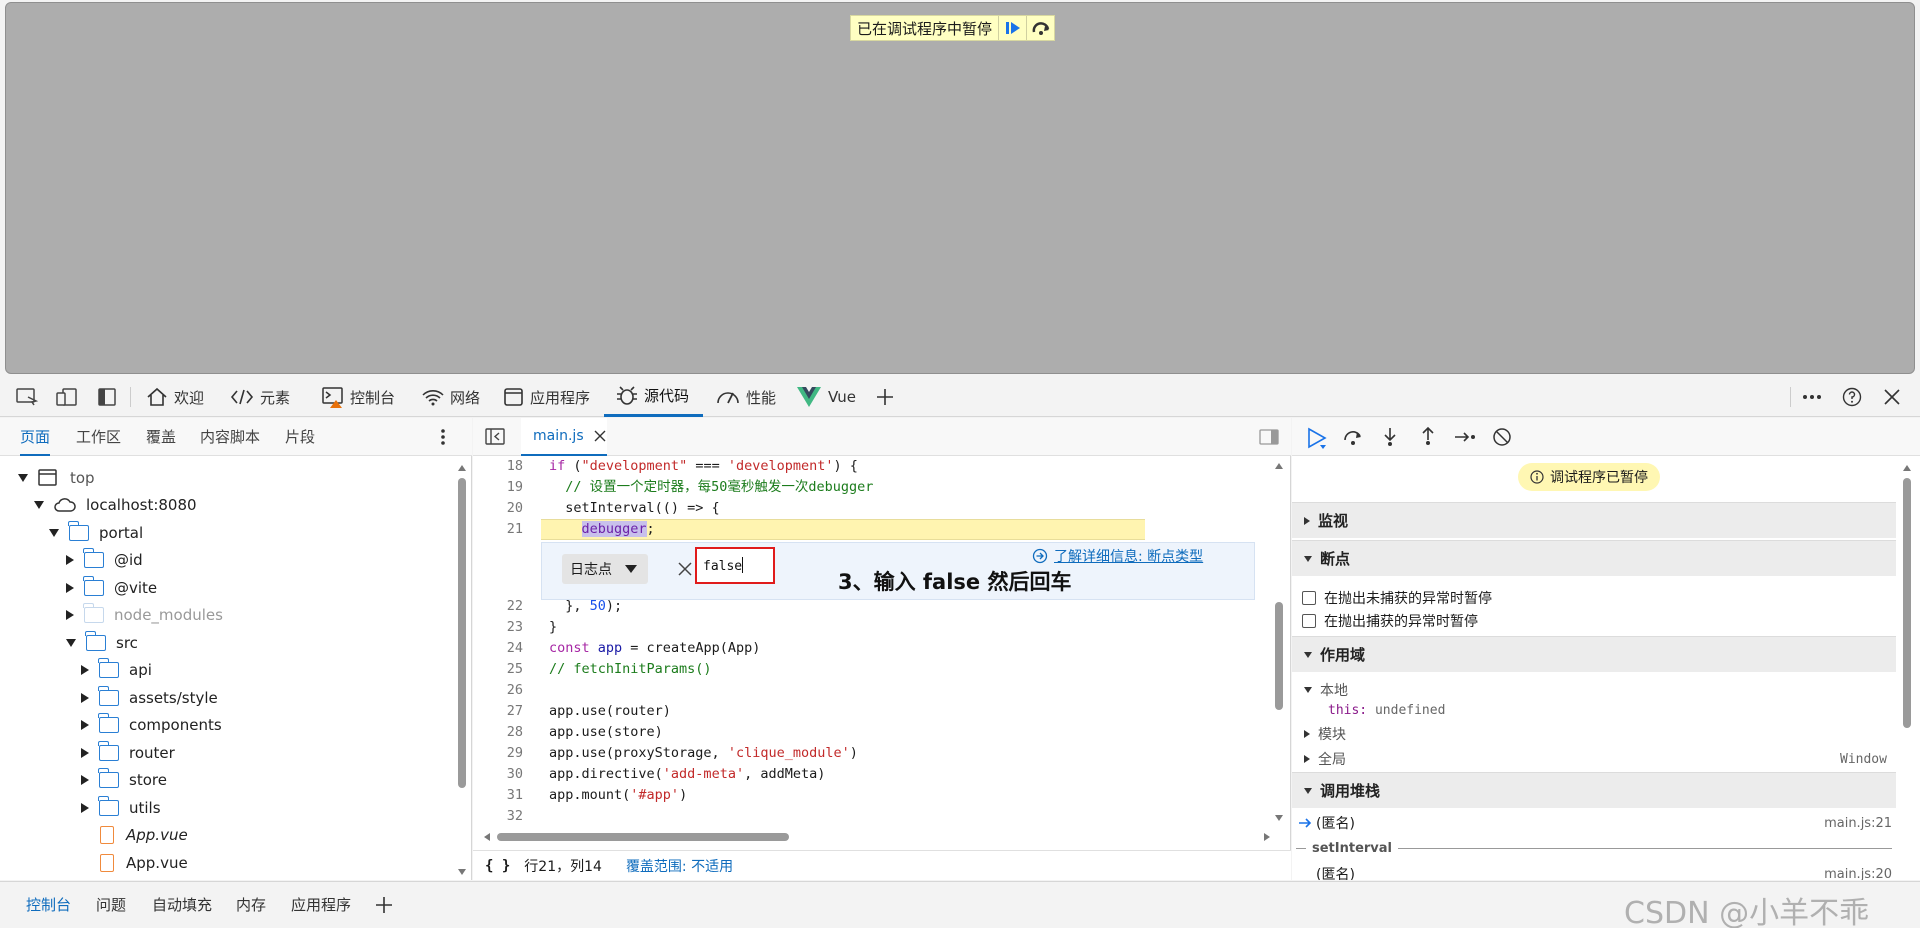 The height and width of the screenshot is (928, 1920). What do you see at coordinates (56, 477) in the screenshot?
I see `tree-item-top: top` at bounding box center [56, 477].